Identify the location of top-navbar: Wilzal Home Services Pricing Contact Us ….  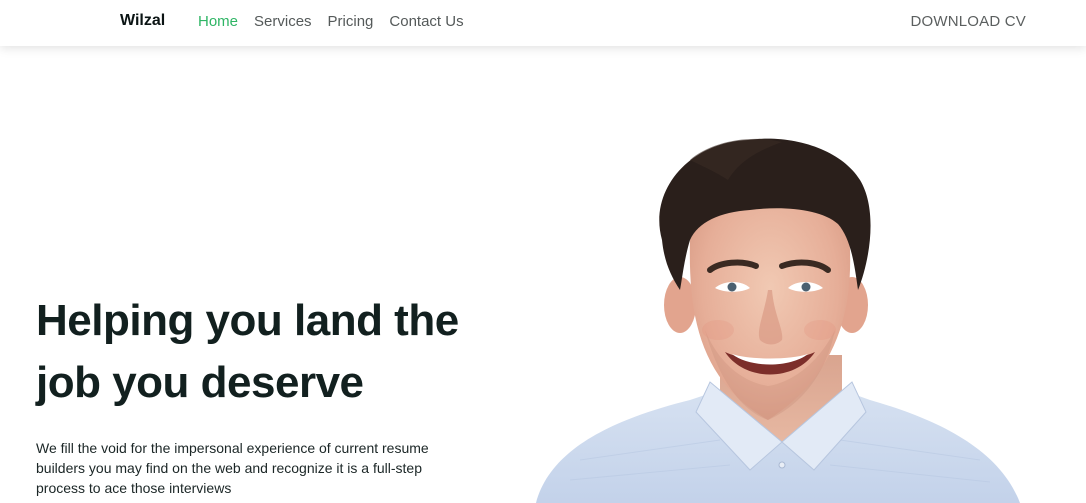
(543, 23).